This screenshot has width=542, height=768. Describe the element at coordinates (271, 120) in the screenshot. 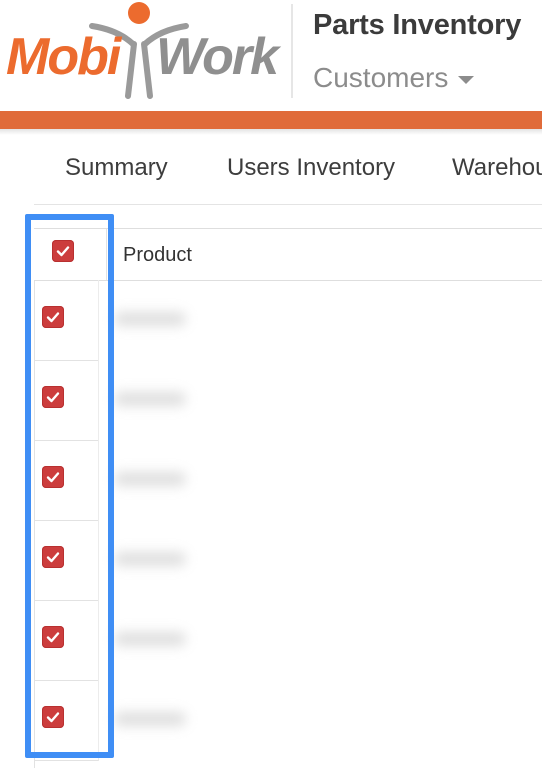

I see `header-accent-bar` at that location.